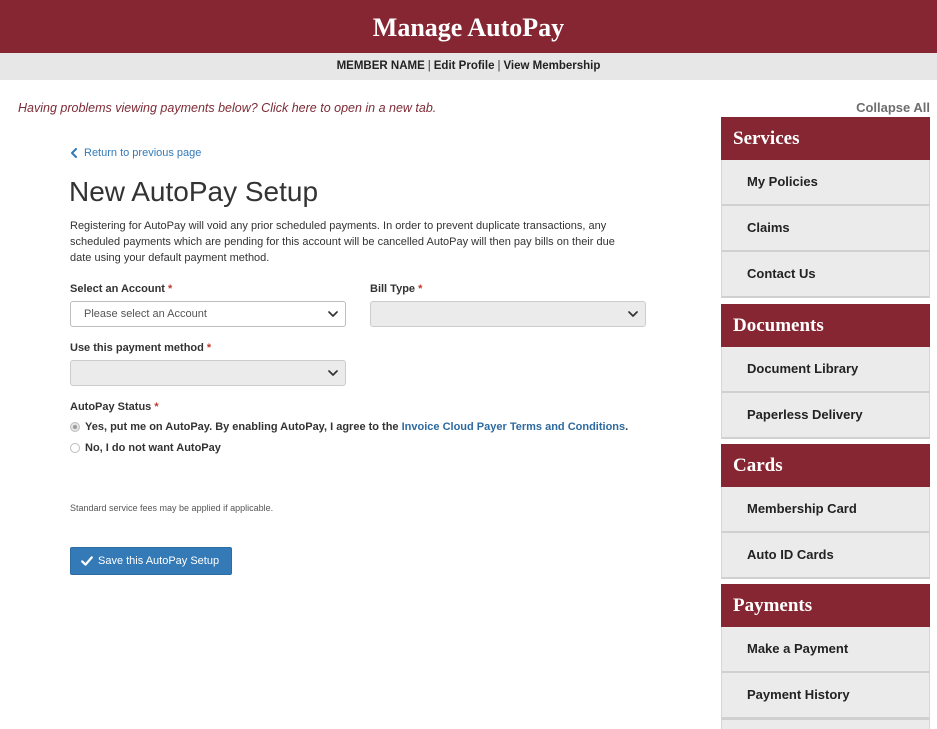 The width and height of the screenshot is (937, 729). Describe the element at coordinates (627, 427) in the screenshot. I see `option-suffix: .` at that location.